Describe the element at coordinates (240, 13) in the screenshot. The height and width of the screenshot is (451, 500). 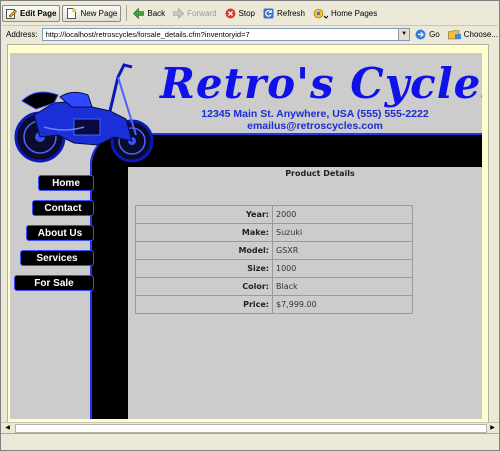
I see `stop-button: Stop` at that location.